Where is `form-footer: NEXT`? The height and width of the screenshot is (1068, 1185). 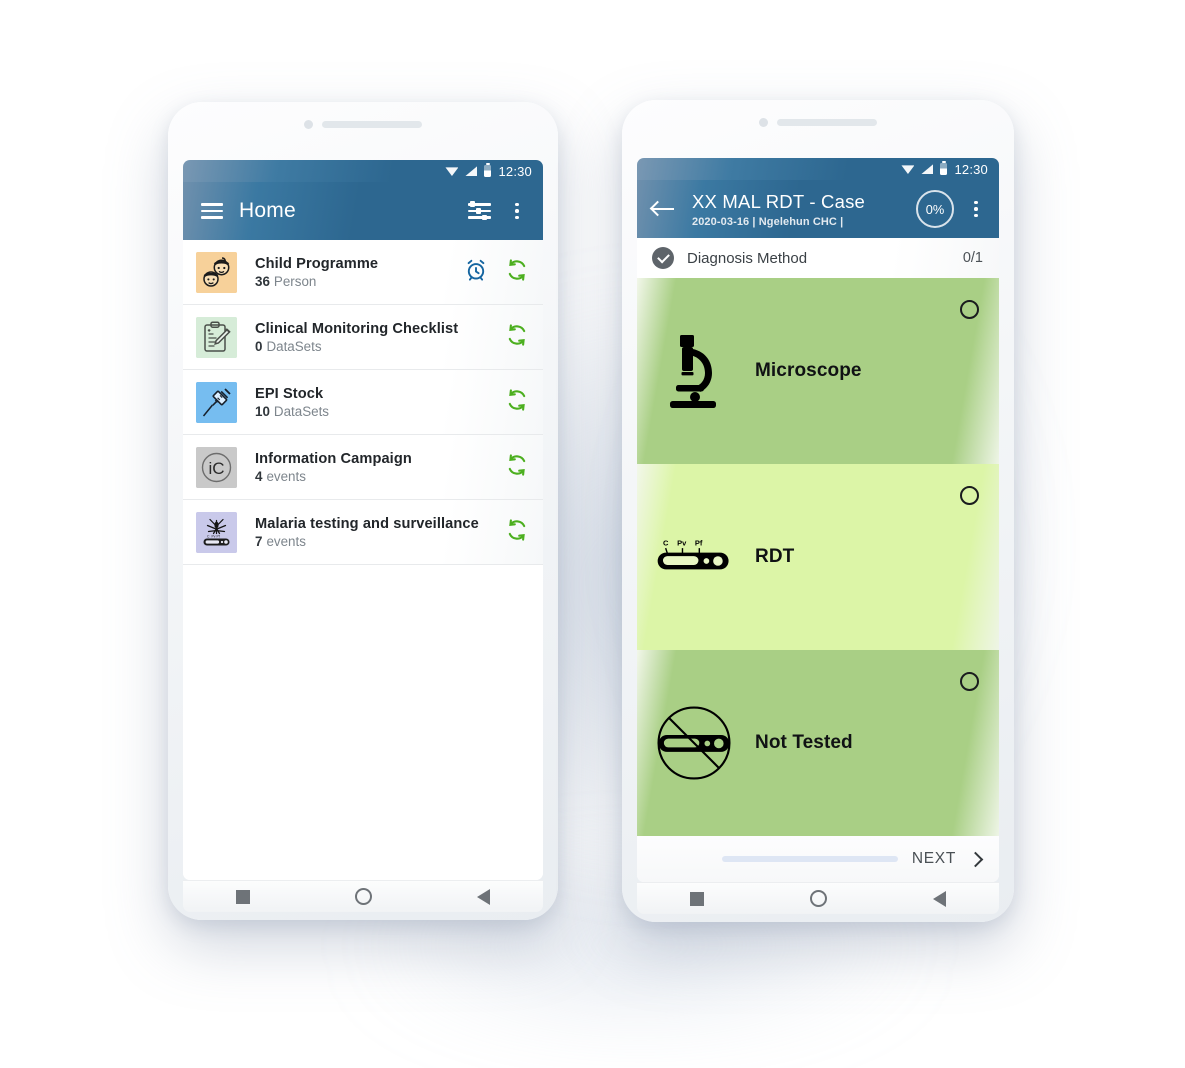
form-footer: NEXT is located at coordinates (818, 859).